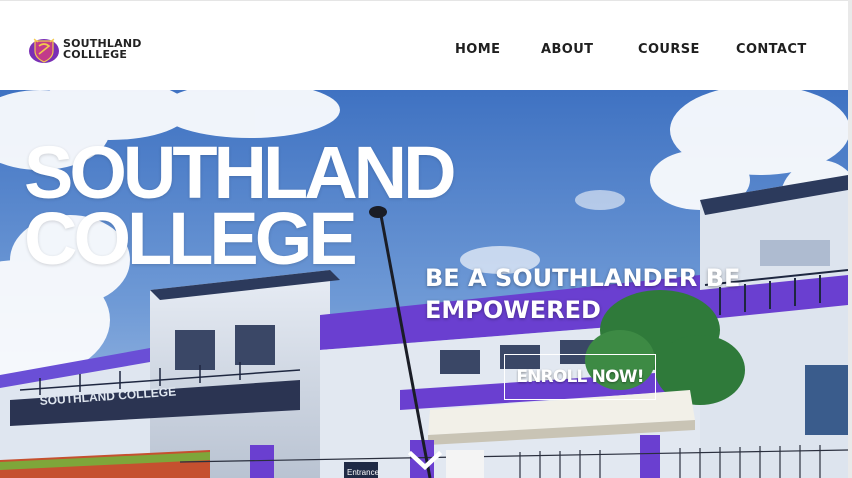 This screenshot has height=478, width=852. What do you see at coordinates (580, 377) in the screenshot?
I see `enroll-now-button: ENROLL NOW!` at bounding box center [580, 377].